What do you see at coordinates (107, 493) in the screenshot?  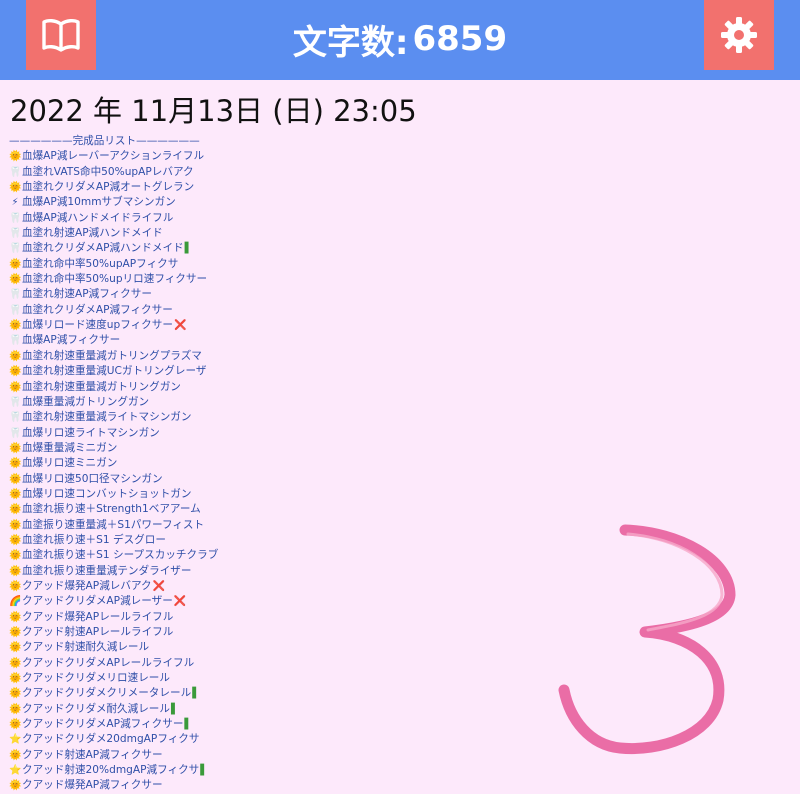 I see `item-text: 血爆リロ速コンバットショットガン` at bounding box center [107, 493].